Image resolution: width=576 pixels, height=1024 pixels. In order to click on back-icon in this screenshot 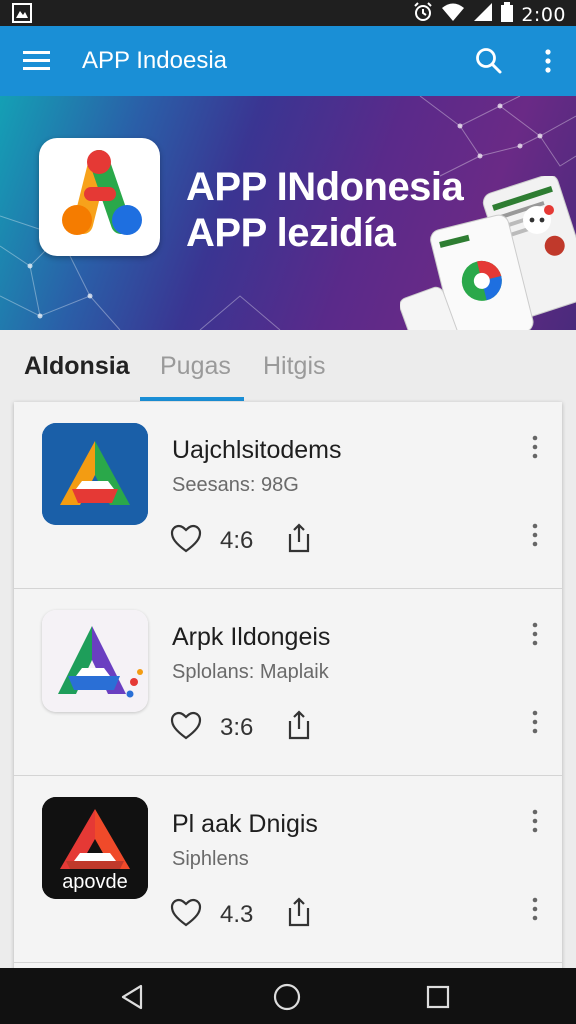, I will do `click(132, 999)`.